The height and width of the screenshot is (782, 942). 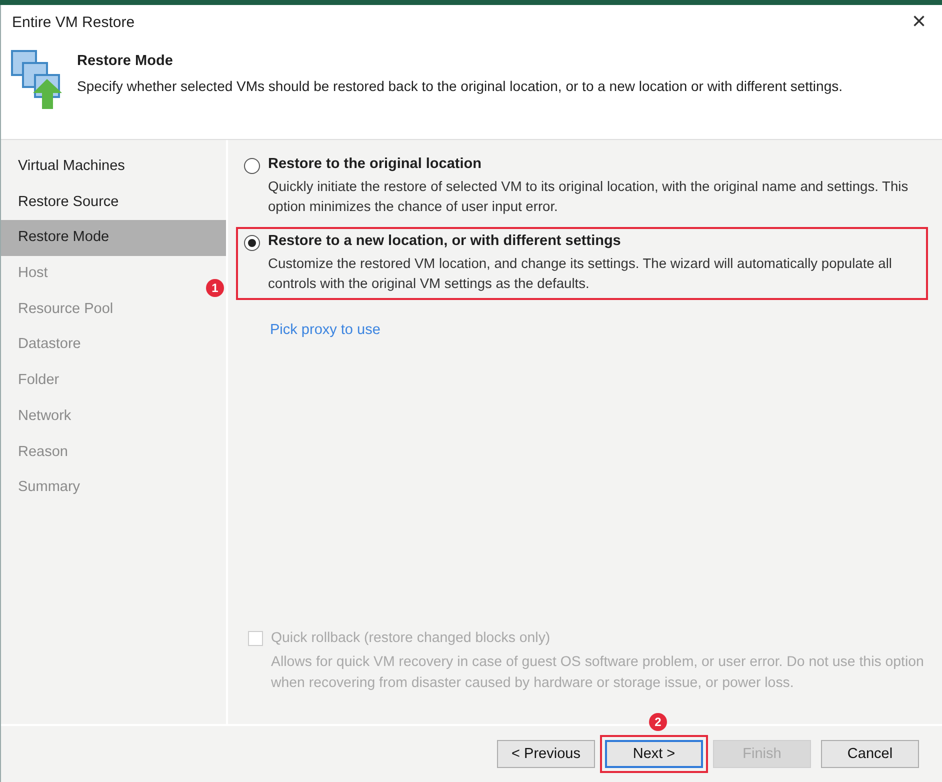 I want to click on checkbox-description: Allows for quick VM recovery in case of guest OS software problem, or user error. Do not use this option when recovering from disaster caused by hardware or storage issue, or power loss., so click(x=598, y=673).